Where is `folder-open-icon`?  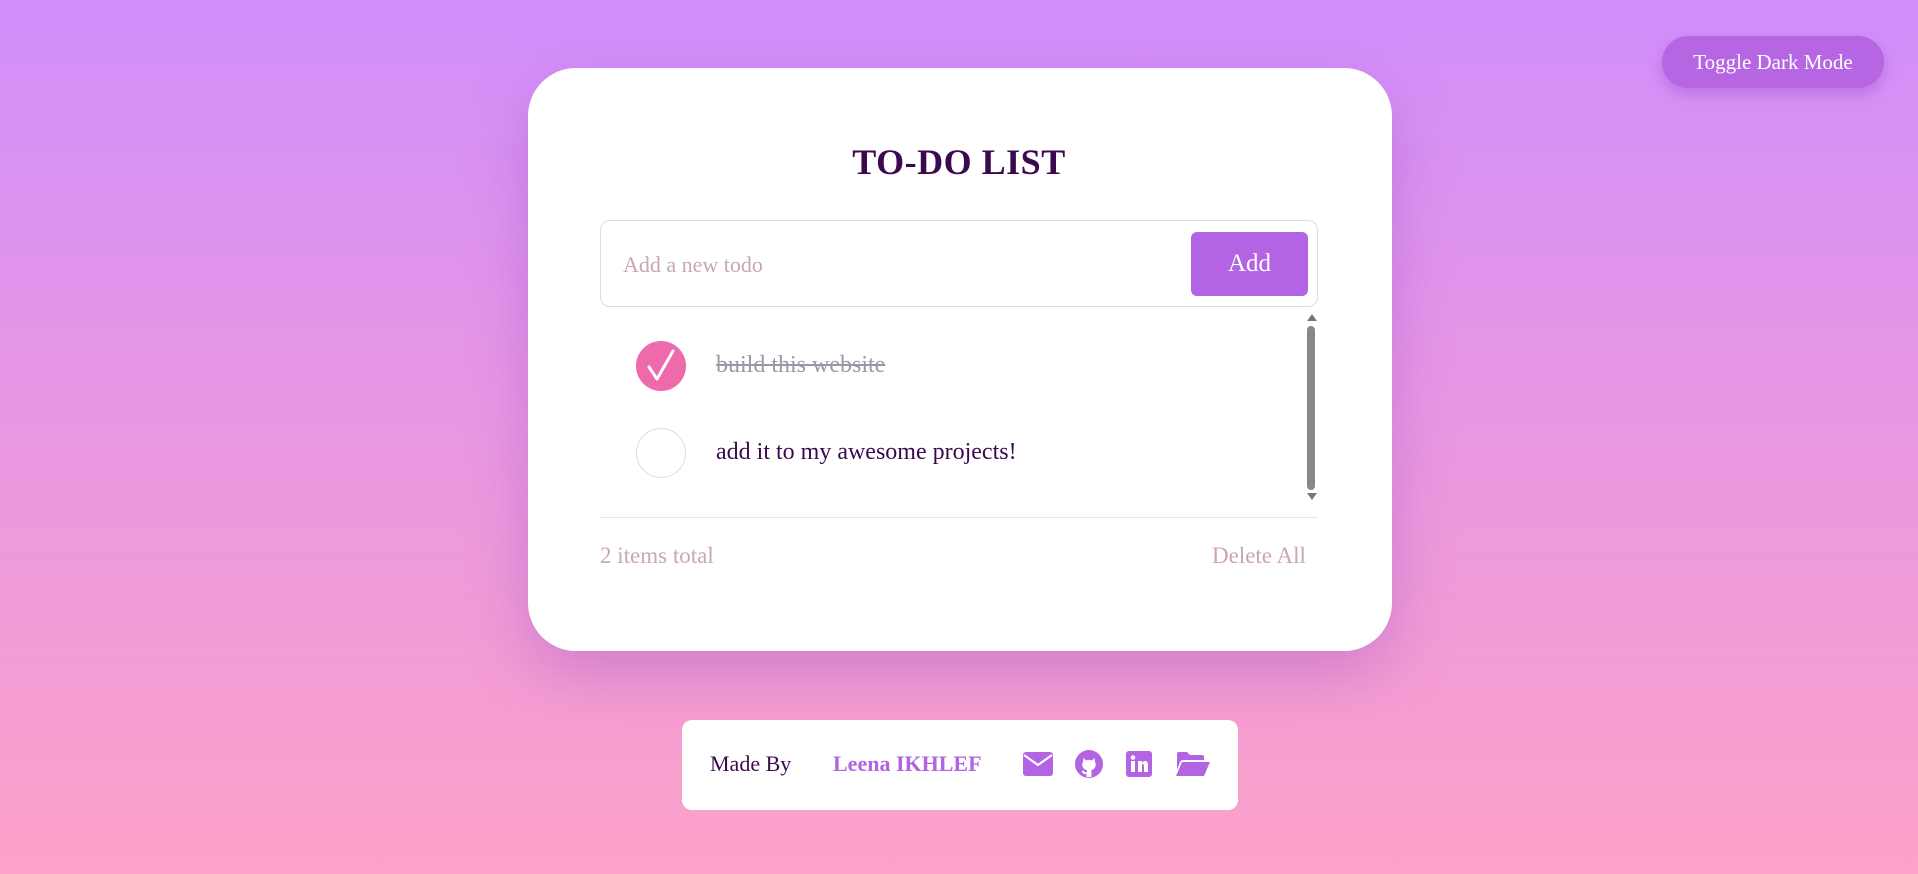
folder-open-icon is located at coordinates (1193, 766).